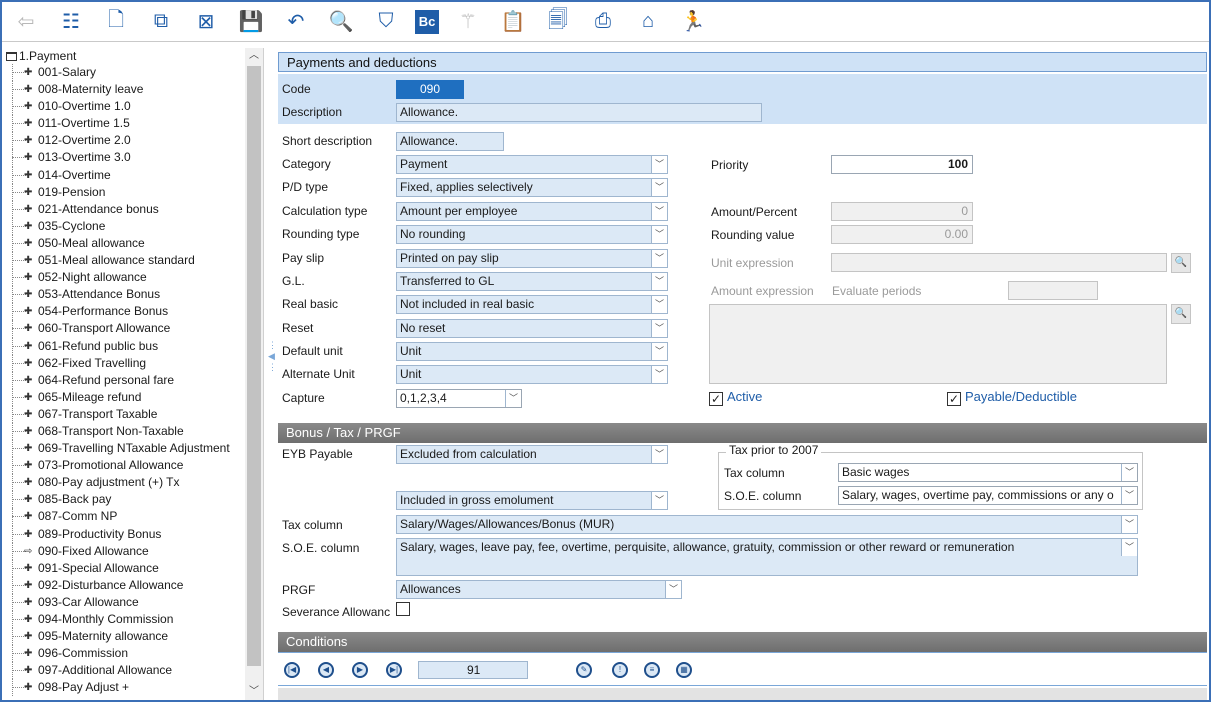  Describe the element at coordinates (124, 243) in the screenshot. I see `tree-item: ✚ 050-Meal allowance` at that location.